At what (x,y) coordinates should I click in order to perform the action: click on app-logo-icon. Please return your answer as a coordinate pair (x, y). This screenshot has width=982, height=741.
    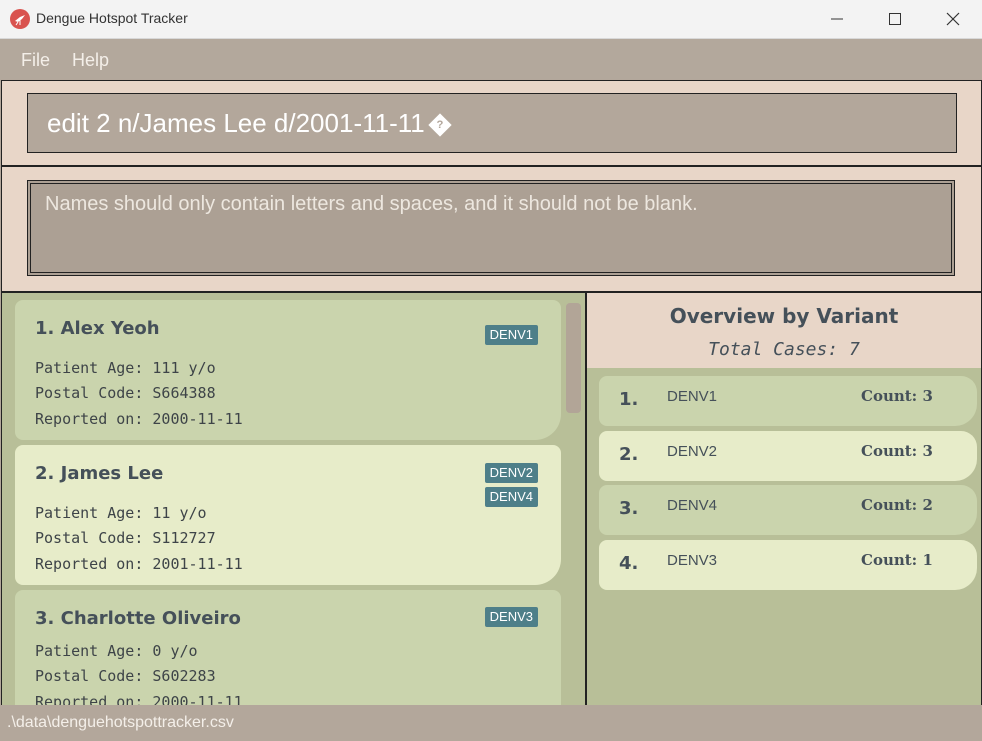
    Looking at the image, I should click on (20, 19).